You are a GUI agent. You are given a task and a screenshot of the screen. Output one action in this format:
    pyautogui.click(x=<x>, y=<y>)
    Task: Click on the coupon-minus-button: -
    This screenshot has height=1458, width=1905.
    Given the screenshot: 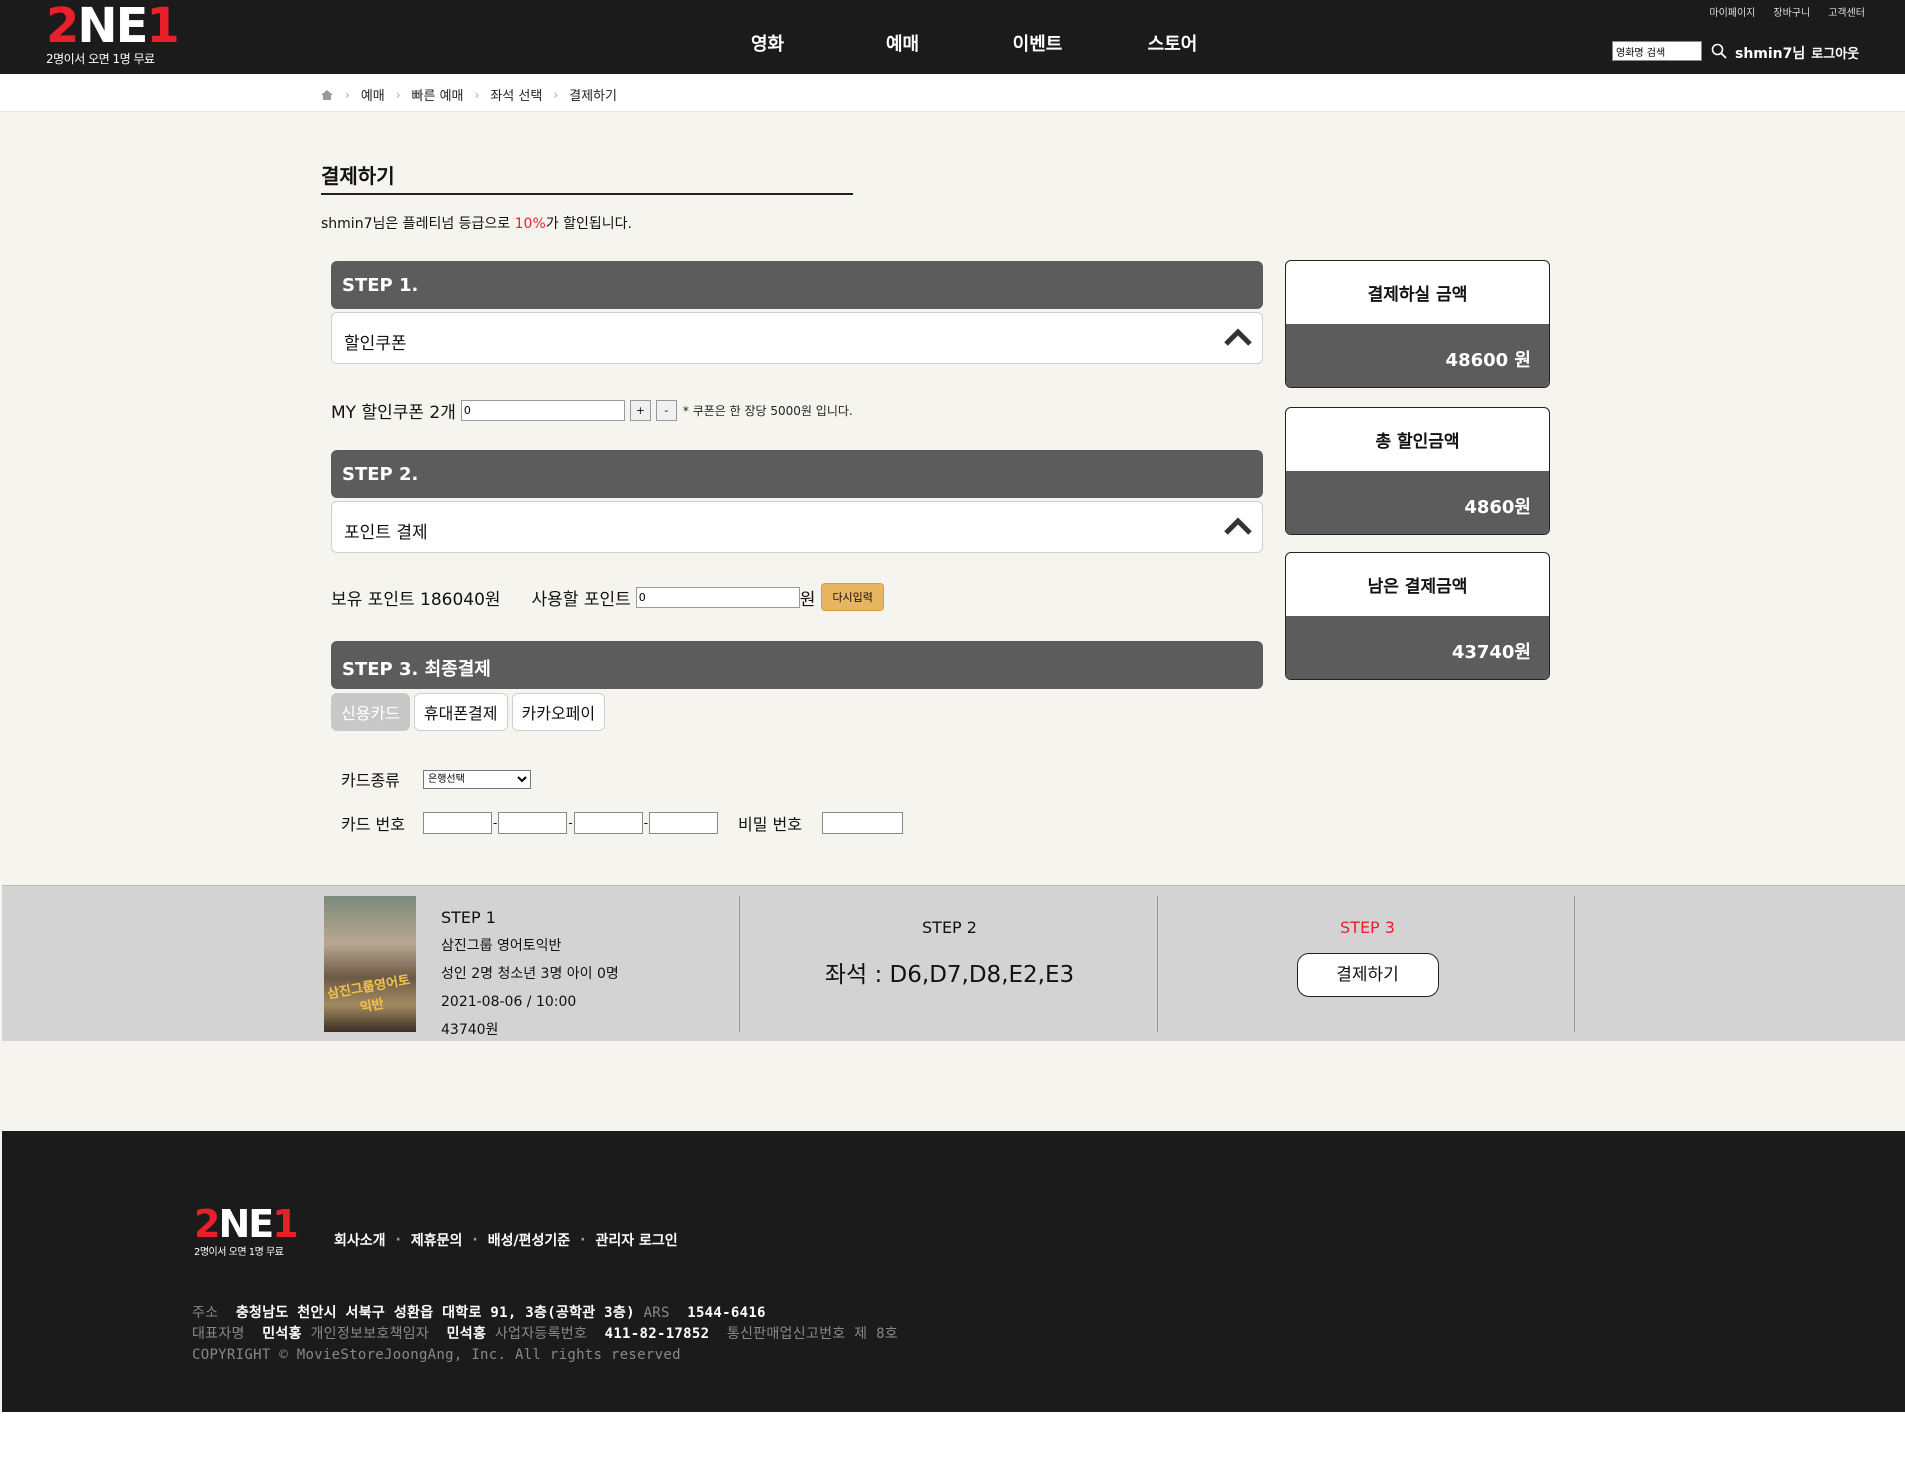 What is the action you would take?
    pyautogui.click(x=666, y=410)
    